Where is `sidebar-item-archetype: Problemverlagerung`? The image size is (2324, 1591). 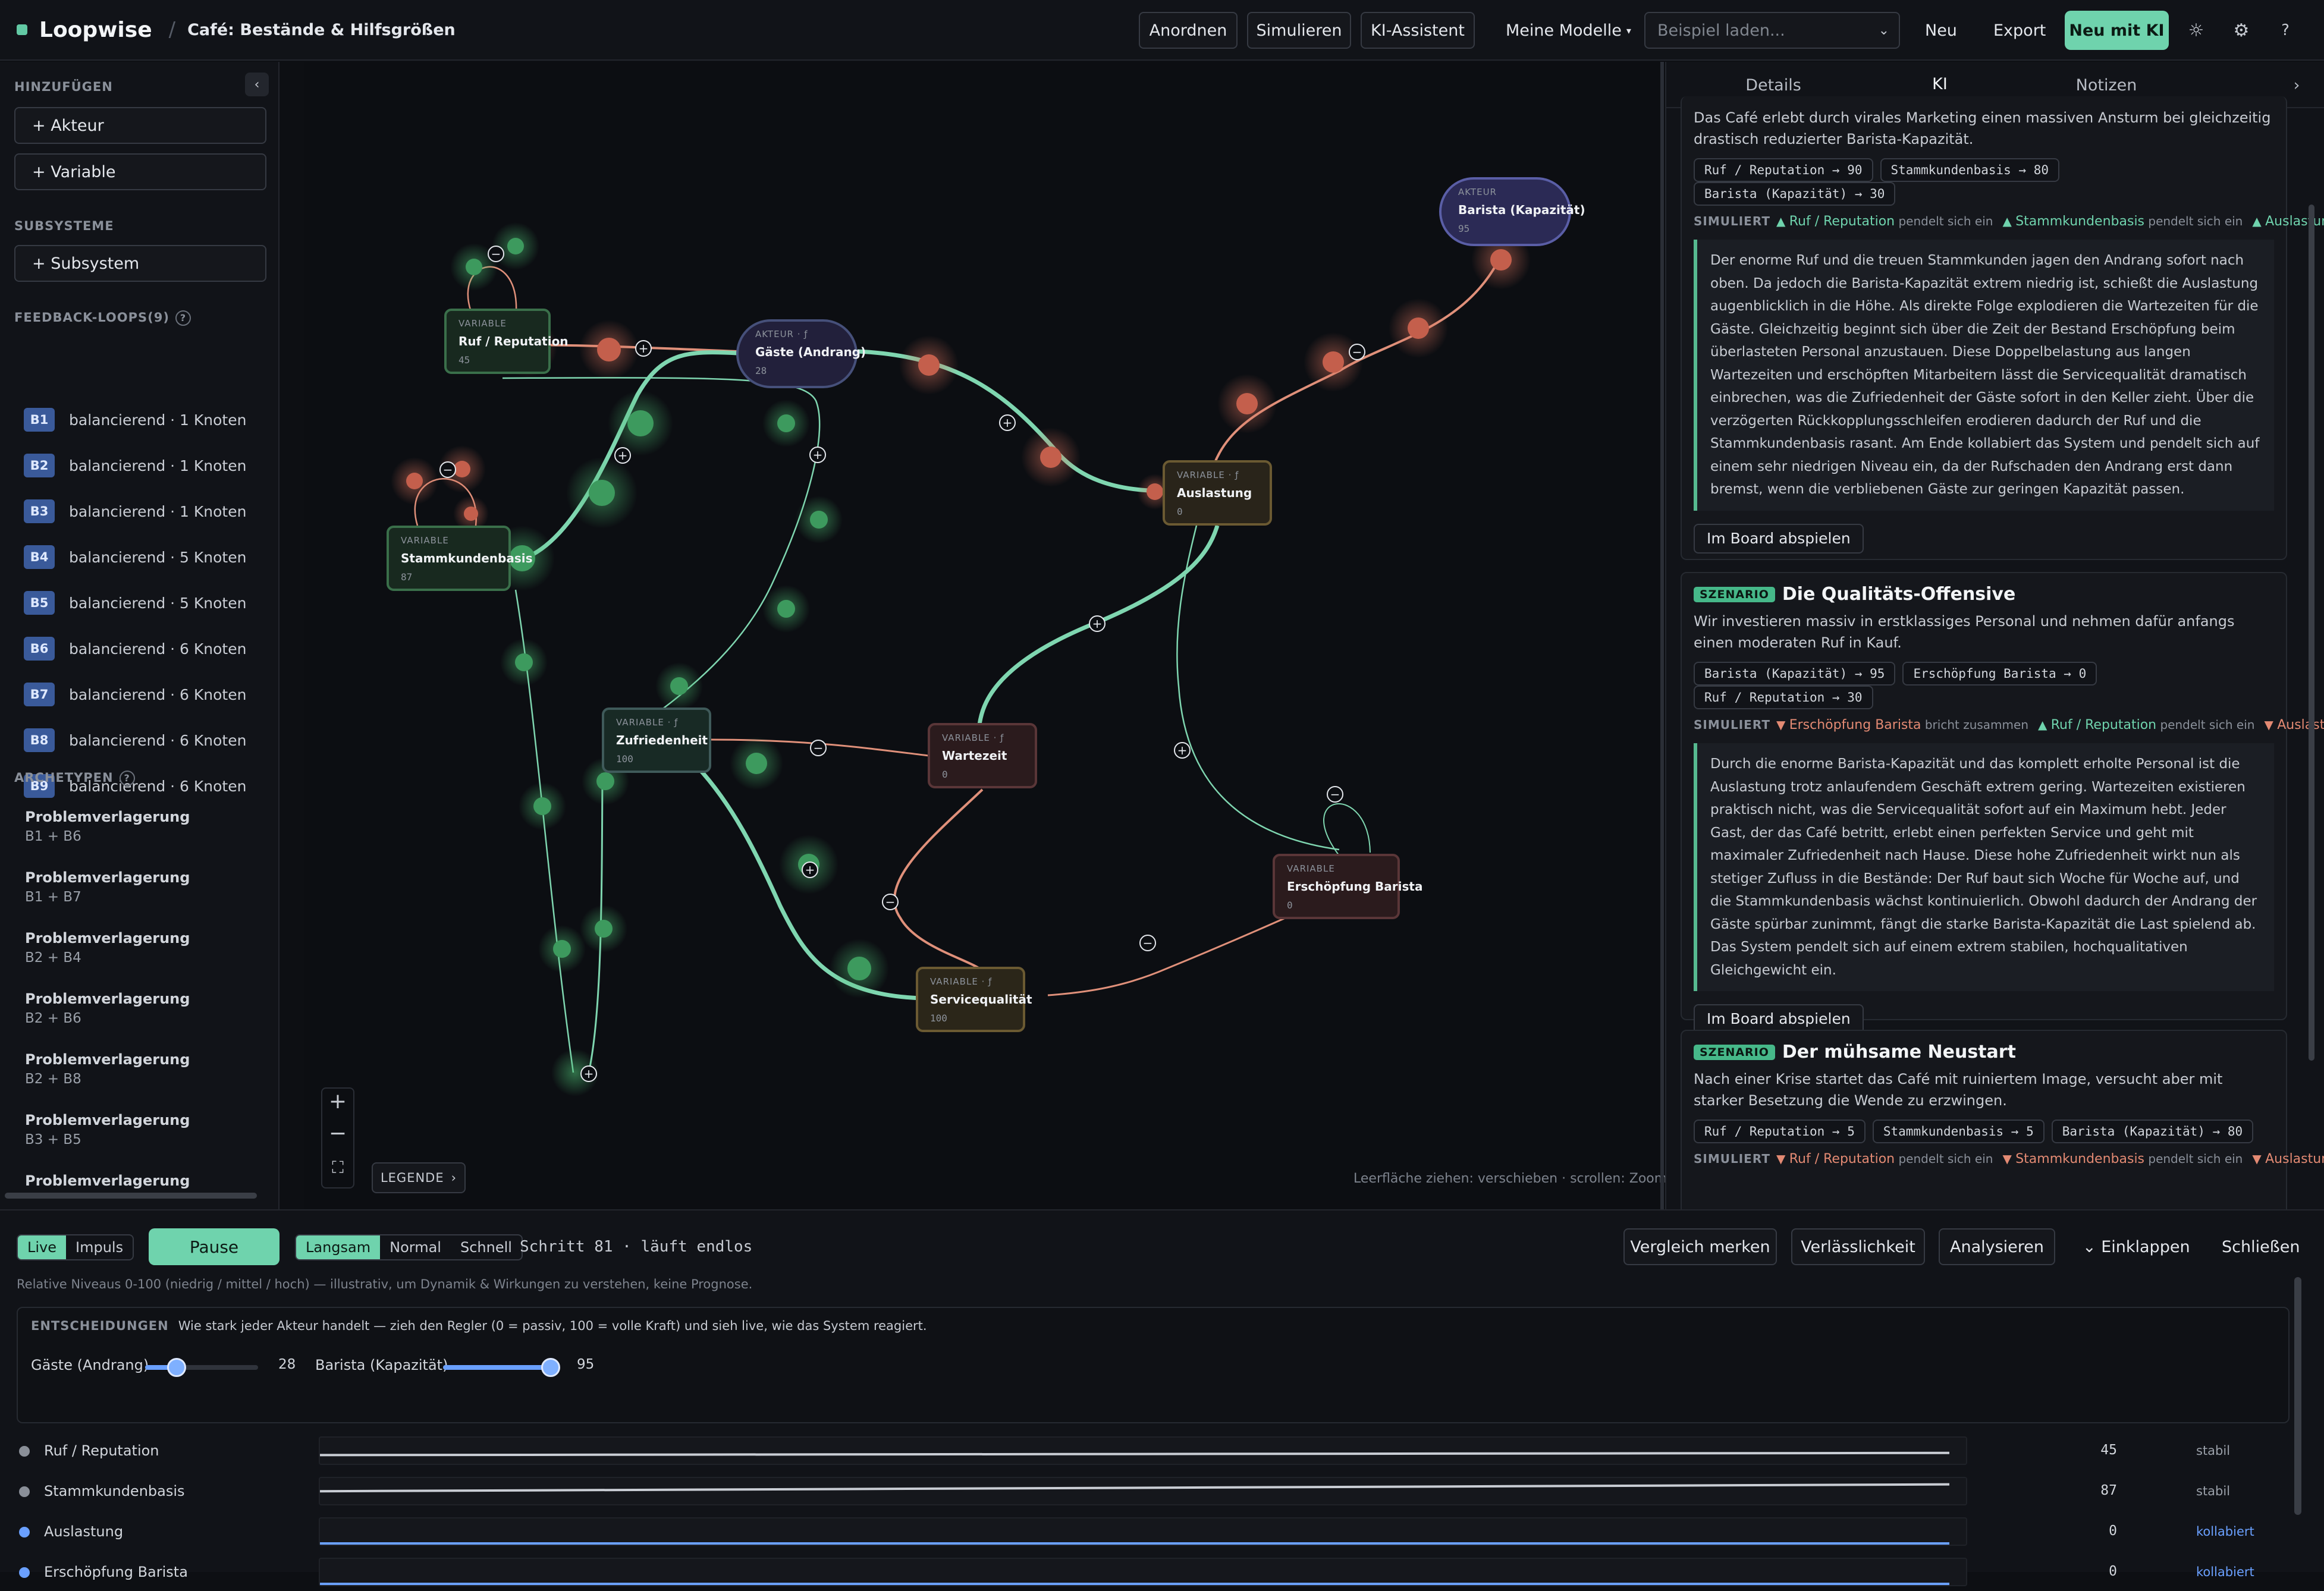 sidebar-item-archetype: Problemverlagerung is located at coordinates (108, 1182).